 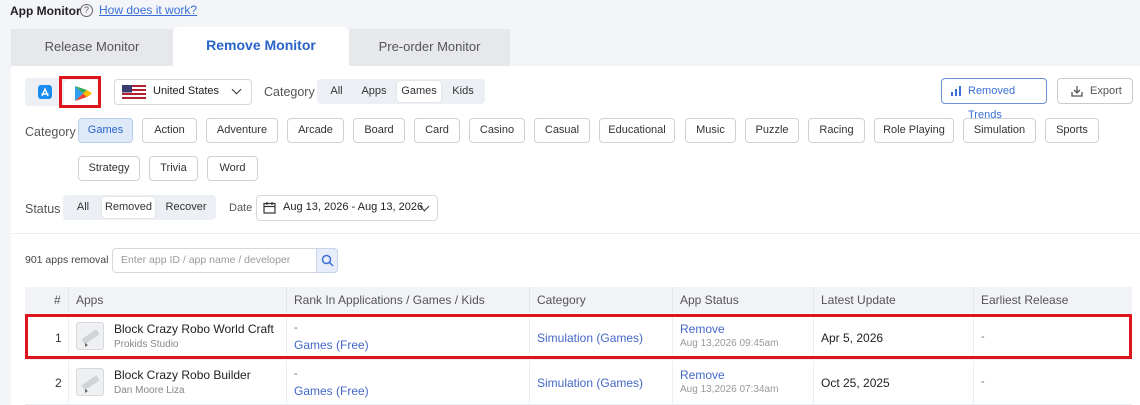 I want to click on search-button, so click(x=327, y=260).